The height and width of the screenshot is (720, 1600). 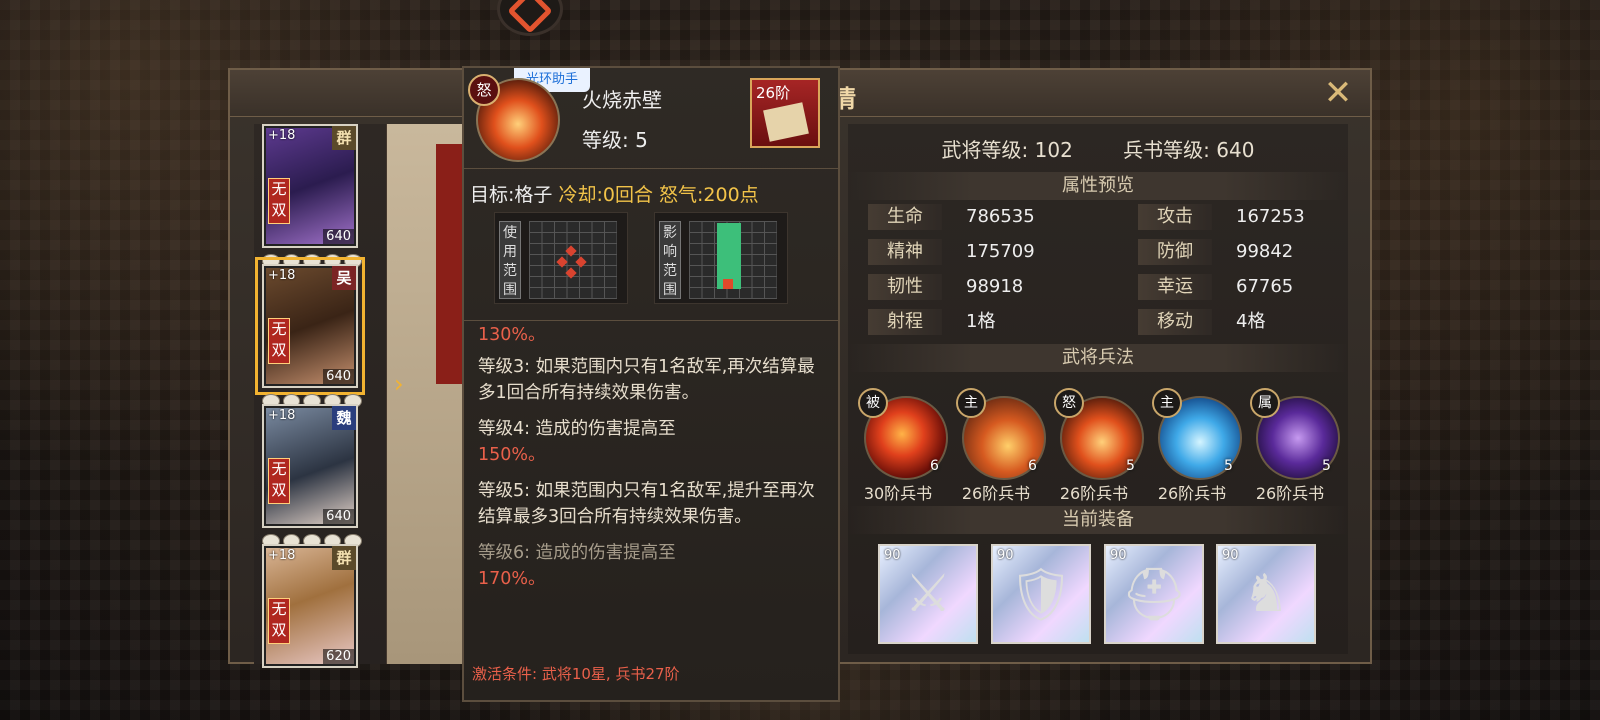 What do you see at coordinates (1265, 403) in the screenshot?
I see `skill-type-badge: 属` at bounding box center [1265, 403].